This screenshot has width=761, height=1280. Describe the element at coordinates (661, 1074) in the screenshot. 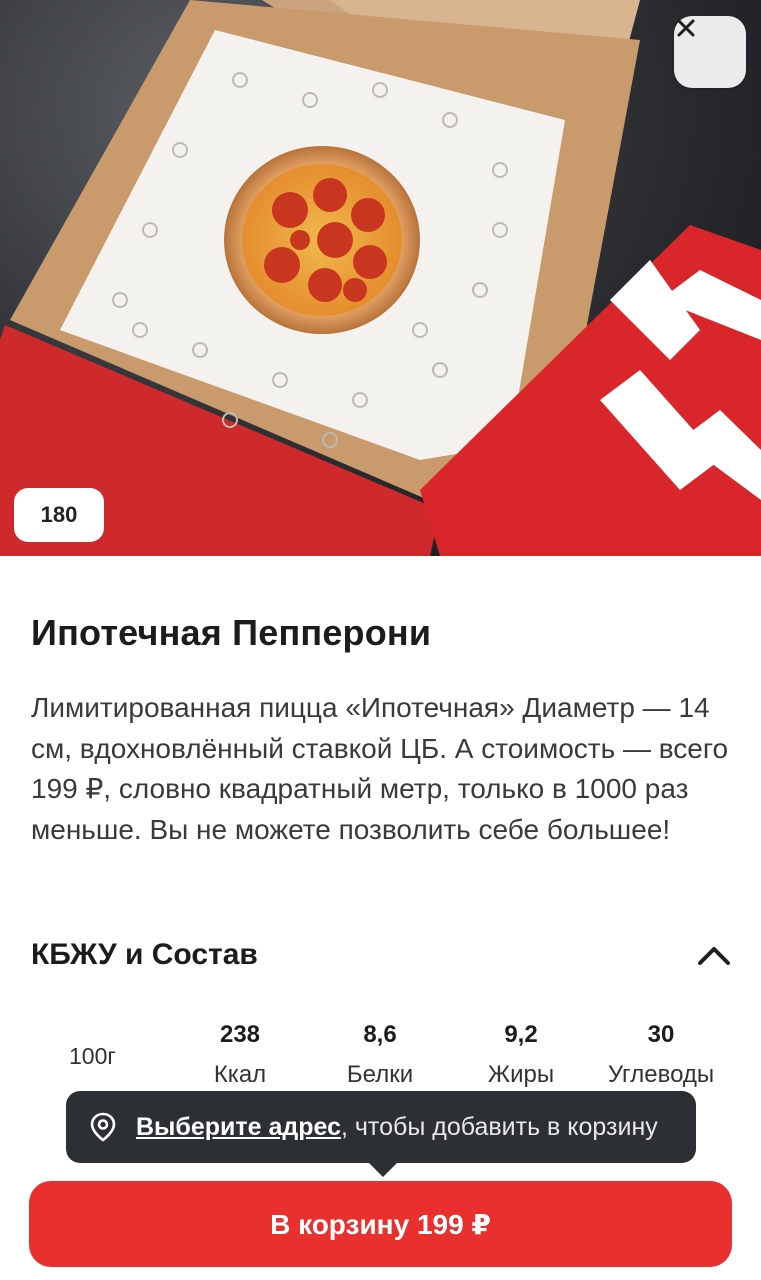

I see `nutrition-label: Углеводы` at that location.